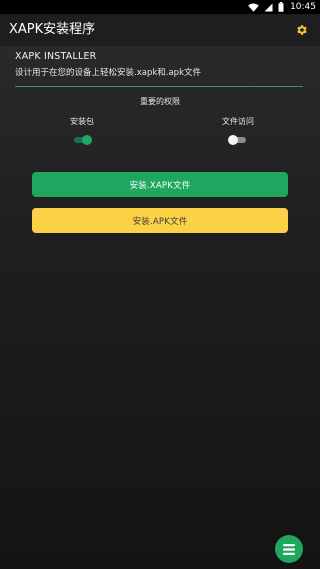 Image resolution: width=320 pixels, height=569 pixels. I want to click on status-time: 10:45, so click(303, 7).